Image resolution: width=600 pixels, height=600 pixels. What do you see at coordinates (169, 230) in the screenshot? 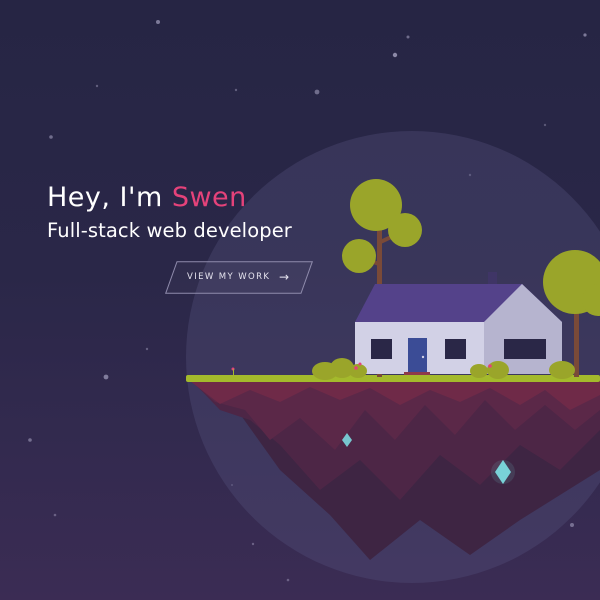
I see `hero-tagline: Full-stack web developer` at bounding box center [169, 230].